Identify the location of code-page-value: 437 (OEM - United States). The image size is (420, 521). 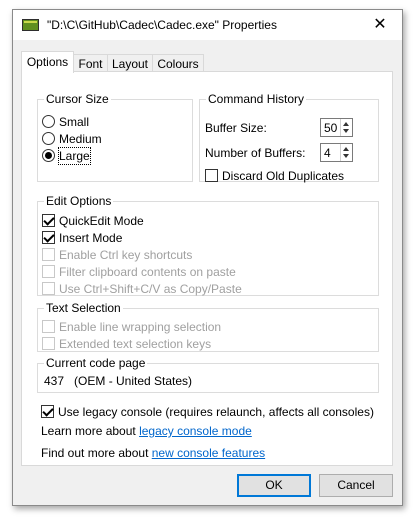
(118, 381).